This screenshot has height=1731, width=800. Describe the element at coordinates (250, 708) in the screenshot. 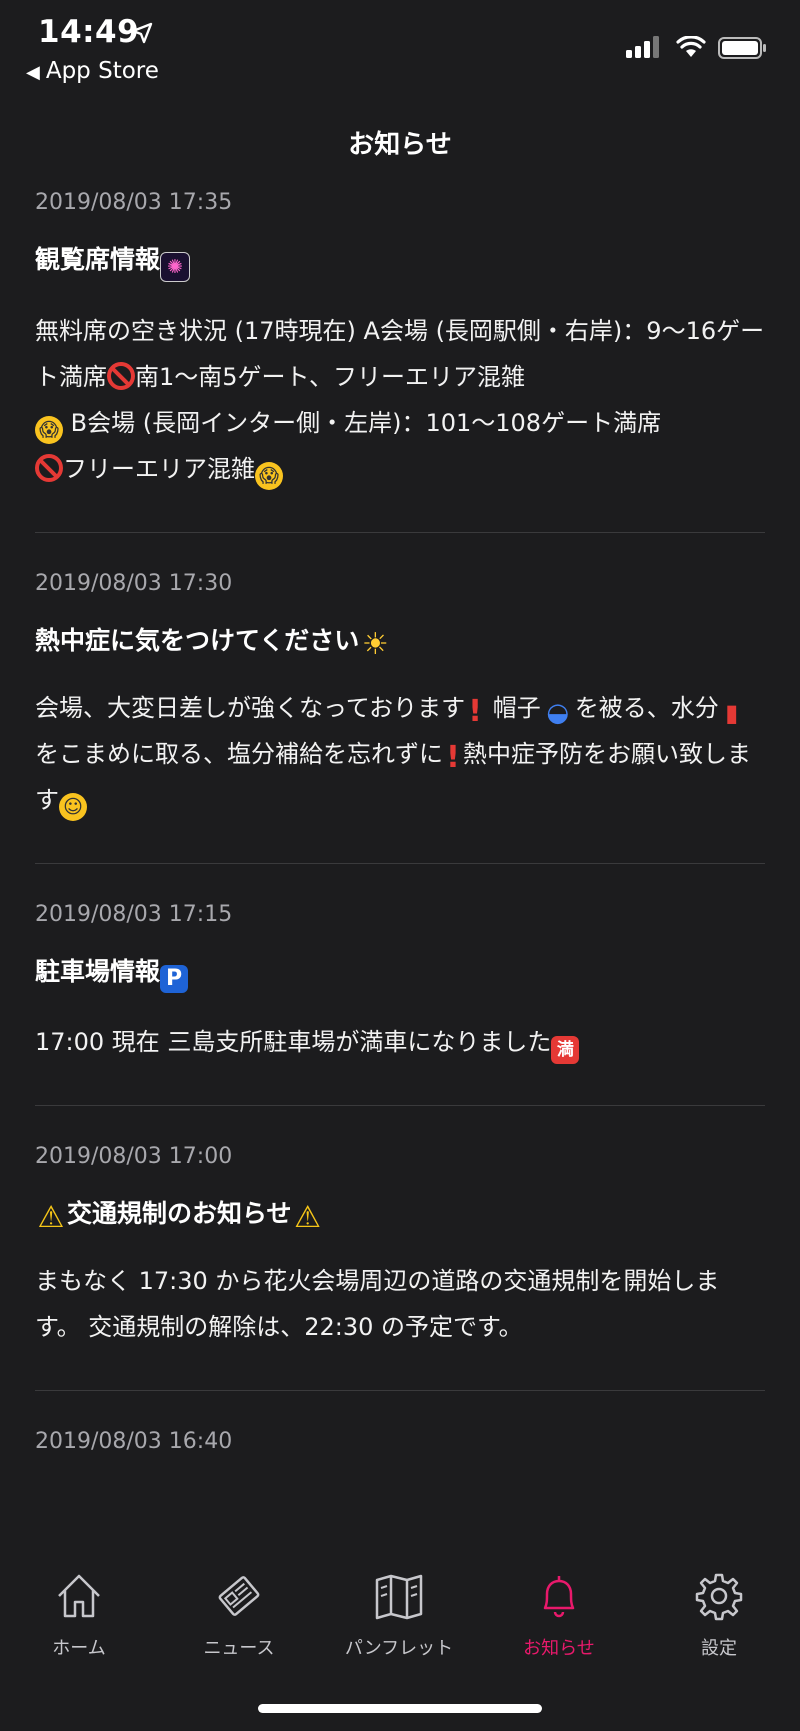

I see `body-text: 会場、大変日差しが強くなっております` at that location.